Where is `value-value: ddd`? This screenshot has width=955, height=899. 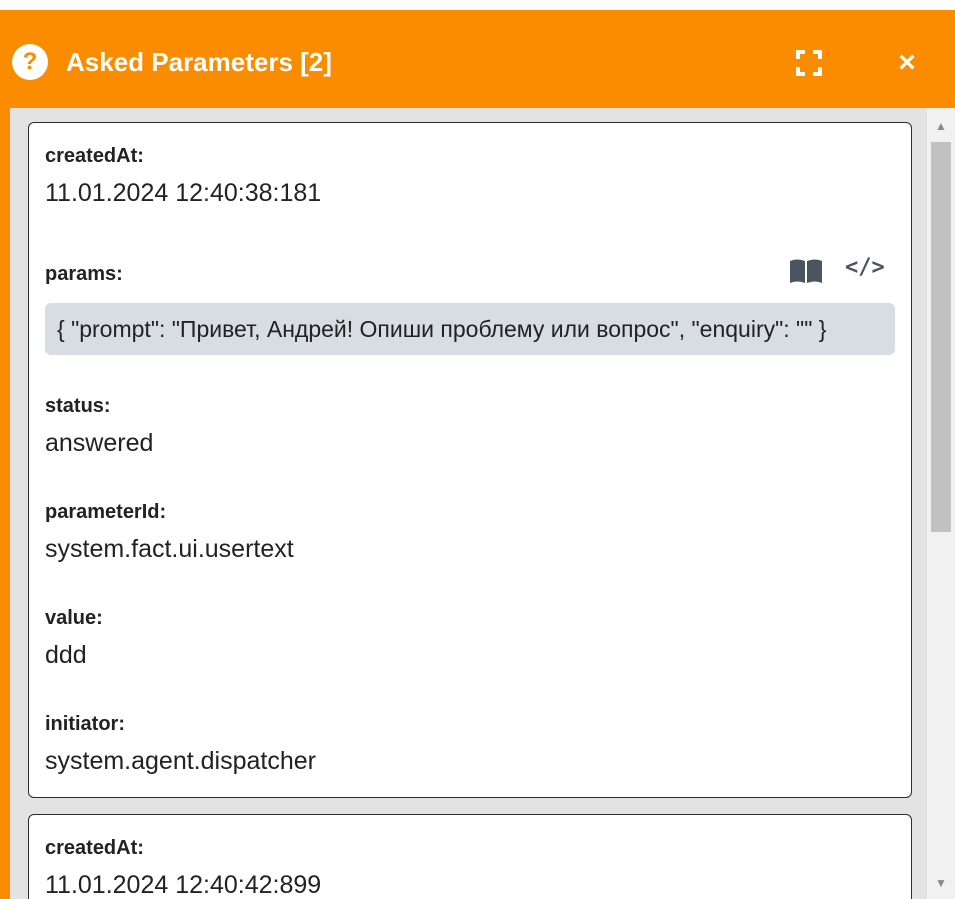
value-value: ddd is located at coordinates (66, 655).